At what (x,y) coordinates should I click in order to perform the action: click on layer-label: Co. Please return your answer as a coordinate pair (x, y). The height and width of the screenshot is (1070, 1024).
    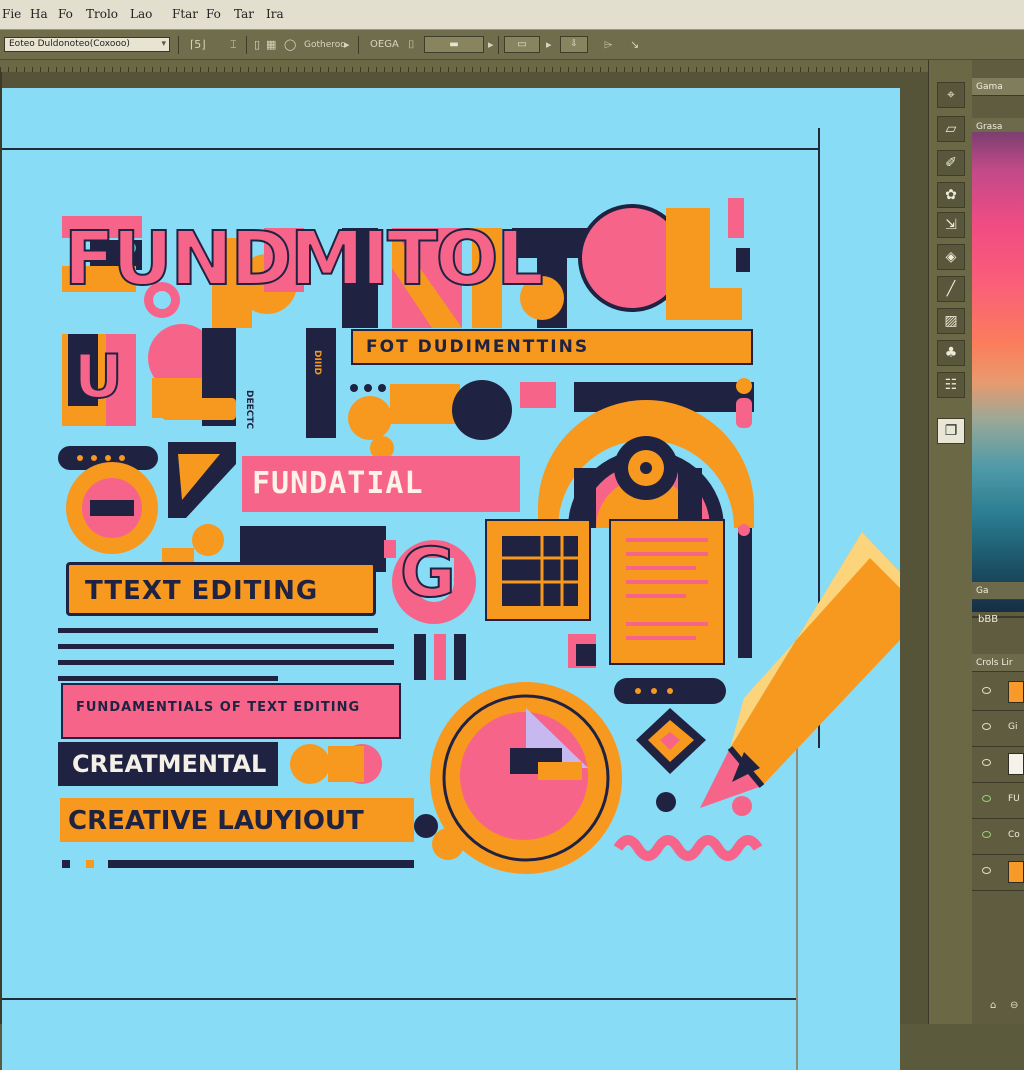
    Looking at the image, I should click on (1014, 835).